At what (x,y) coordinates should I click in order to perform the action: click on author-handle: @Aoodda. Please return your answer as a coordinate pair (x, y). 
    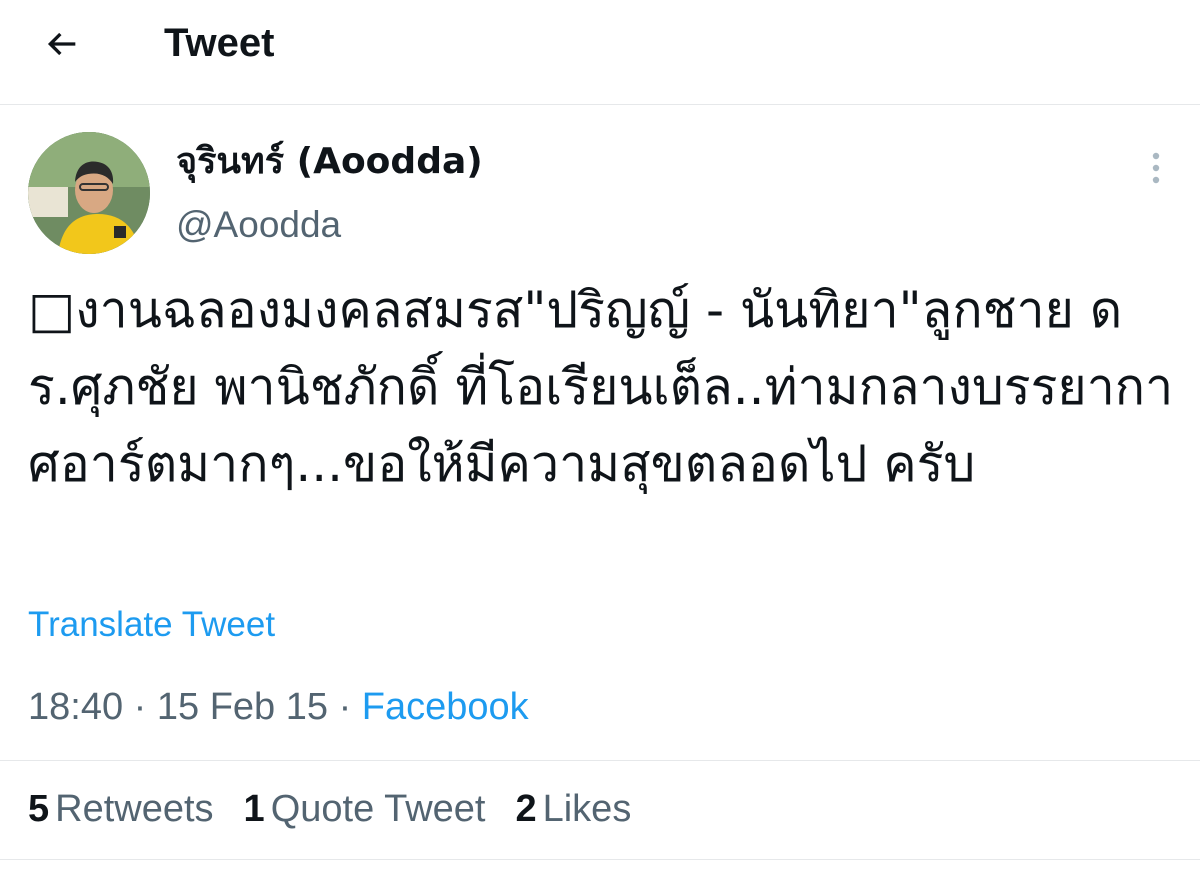
    Looking at the image, I should click on (258, 225).